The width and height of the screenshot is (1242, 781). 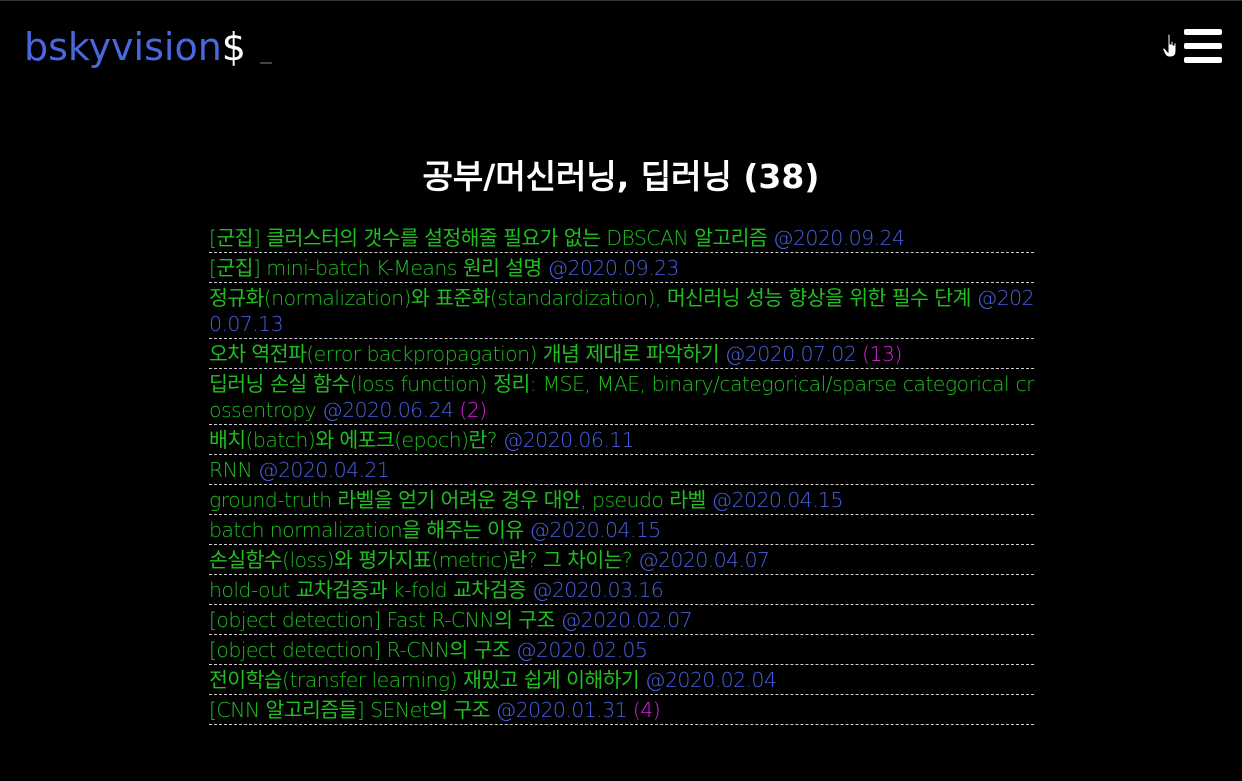 I want to click on comment-count: (2), so click(x=473, y=410).